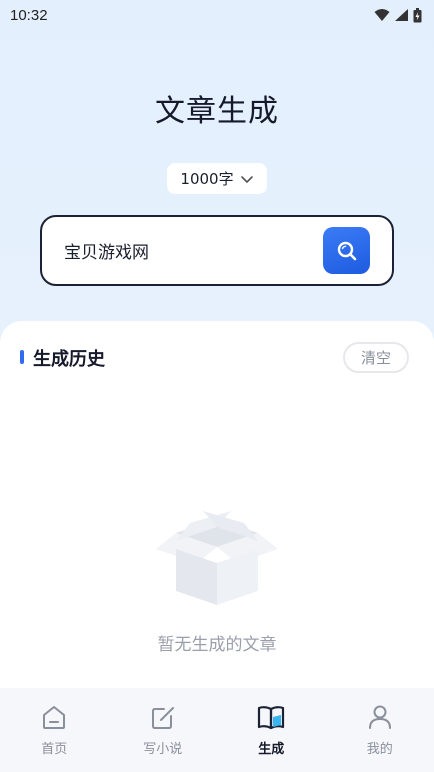 Image resolution: width=434 pixels, height=772 pixels. What do you see at coordinates (69, 359) in the screenshot?
I see `history-title: 生成历史` at bounding box center [69, 359].